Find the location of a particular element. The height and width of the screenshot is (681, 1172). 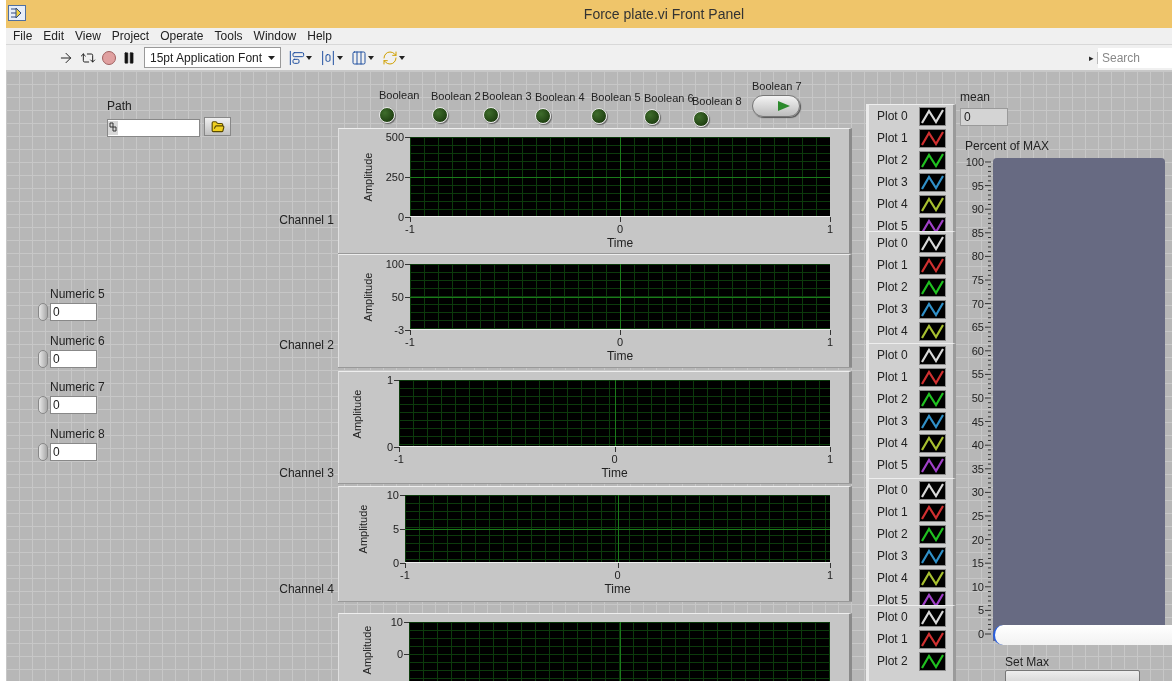

path-label: Path is located at coordinates (119, 106).